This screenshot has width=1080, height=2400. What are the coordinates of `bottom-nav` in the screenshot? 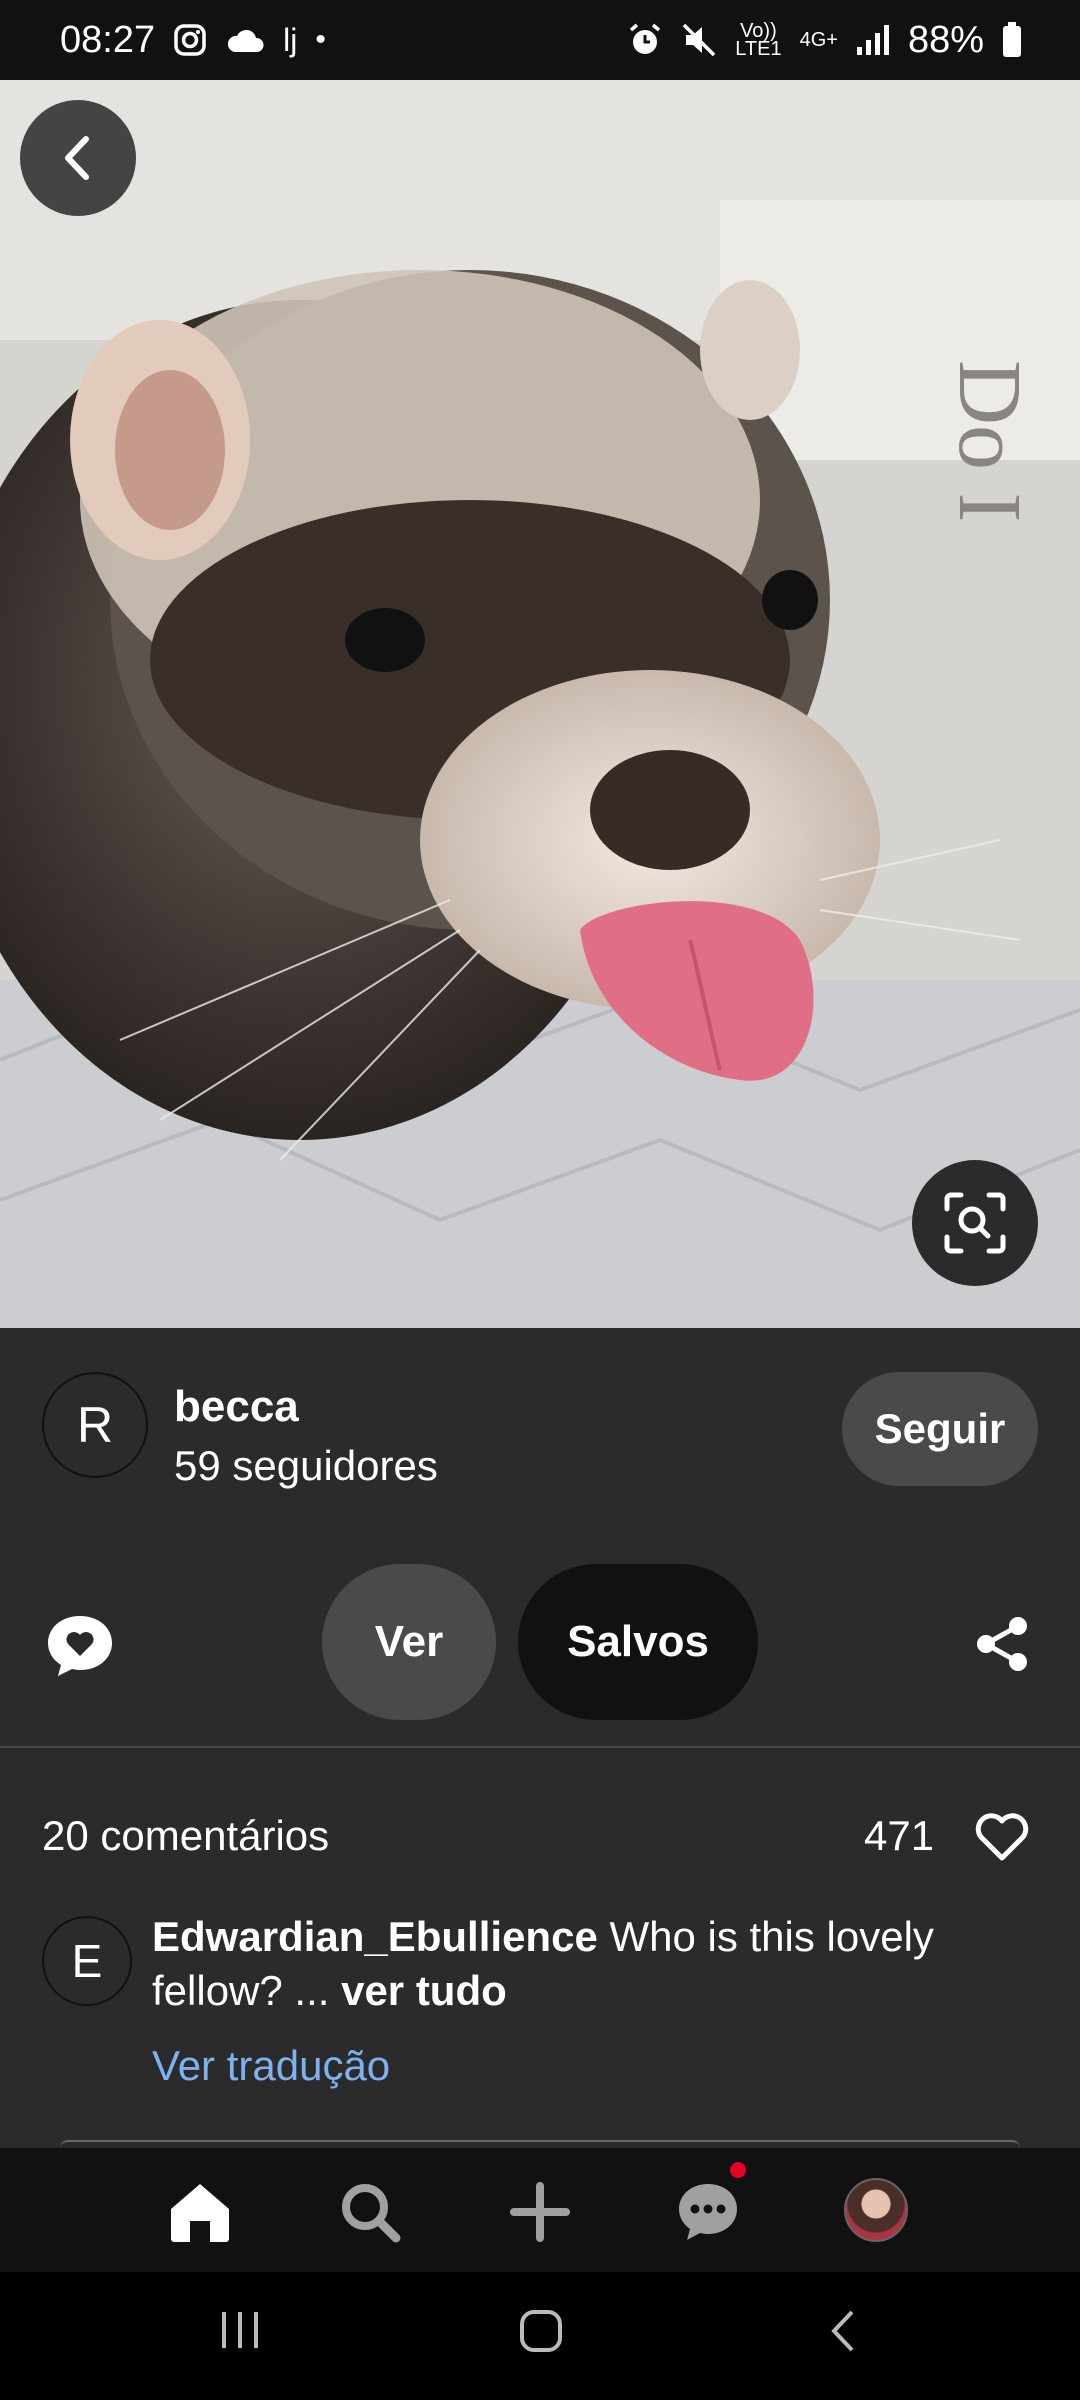 It's located at (540, 2210).